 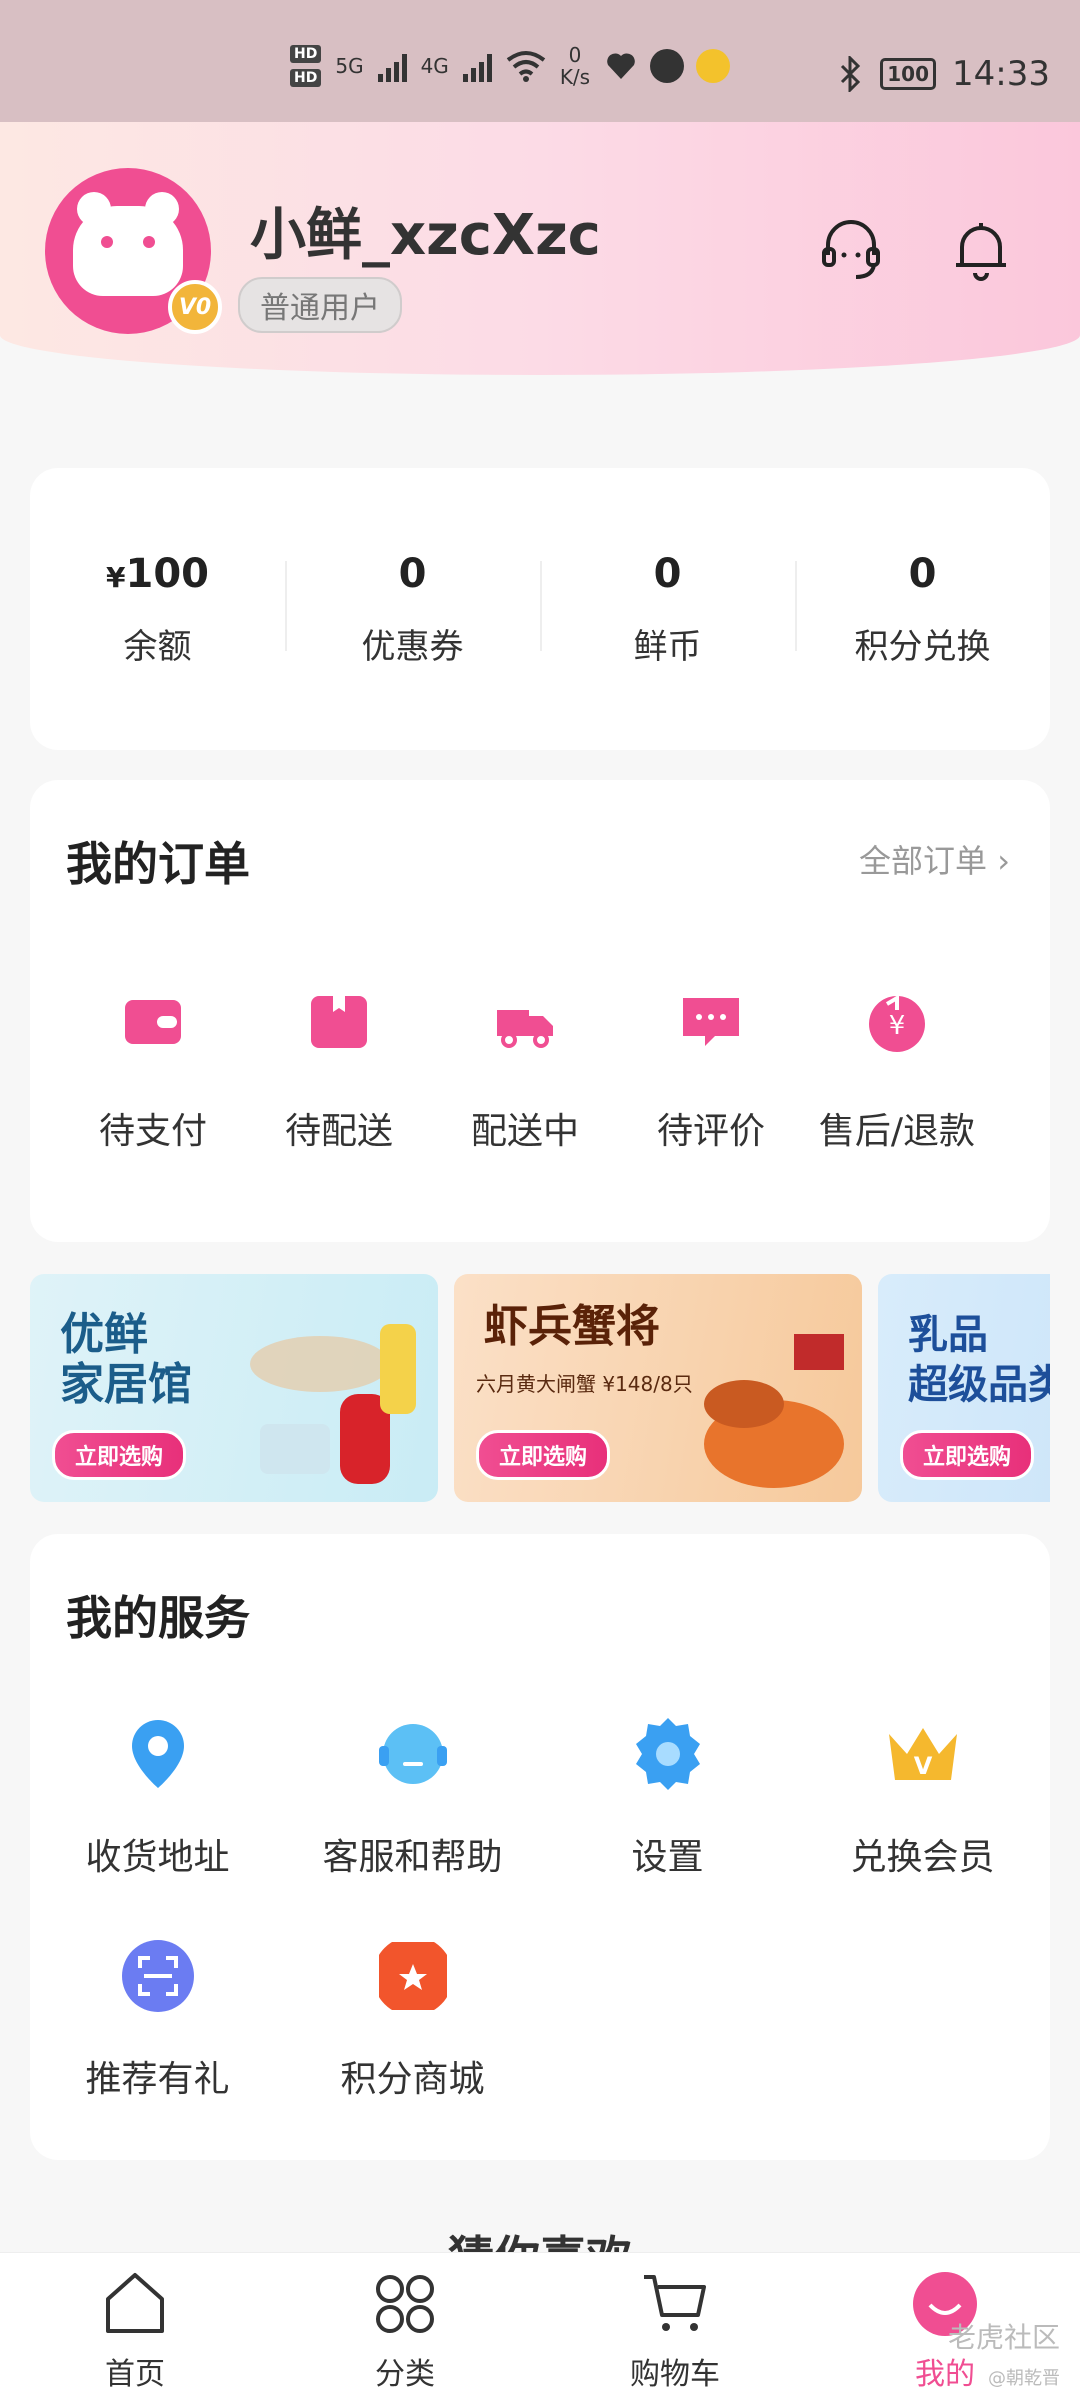 What do you see at coordinates (126, 1384) in the screenshot?
I see `banner-title-line2: 家居馆` at bounding box center [126, 1384].